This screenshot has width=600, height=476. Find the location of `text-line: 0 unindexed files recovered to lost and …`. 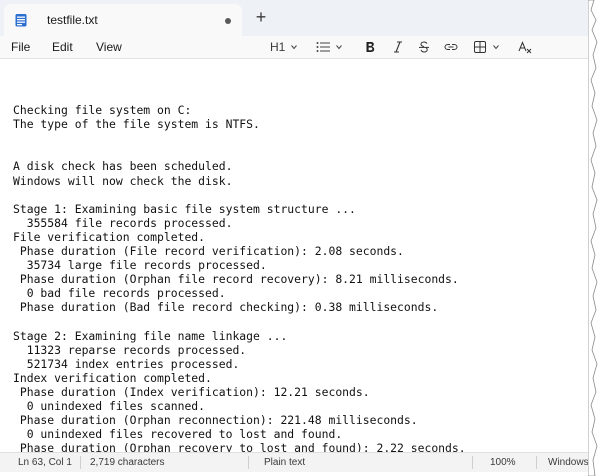

text-line: 0 unindexed files recovered to lost and … is located at coordinates (178, 434).